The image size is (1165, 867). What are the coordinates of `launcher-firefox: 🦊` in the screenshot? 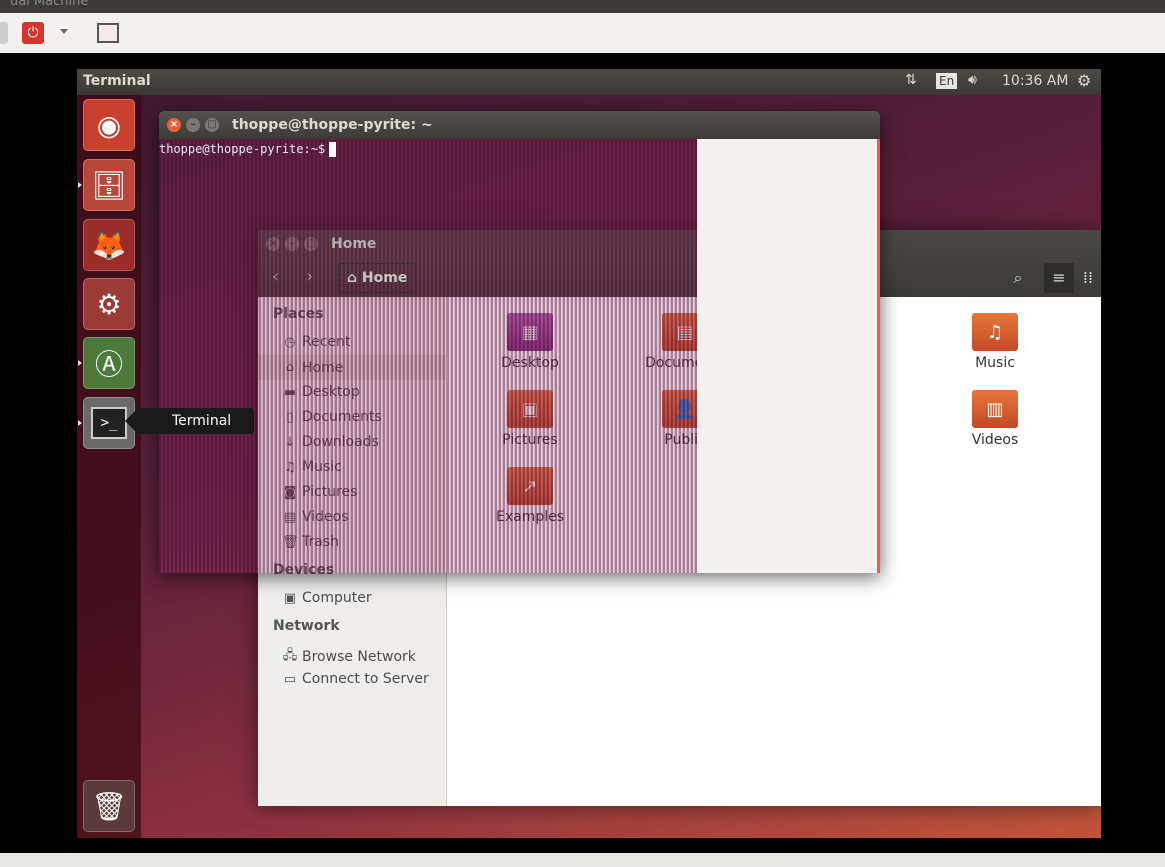 It's located at (109, 245).